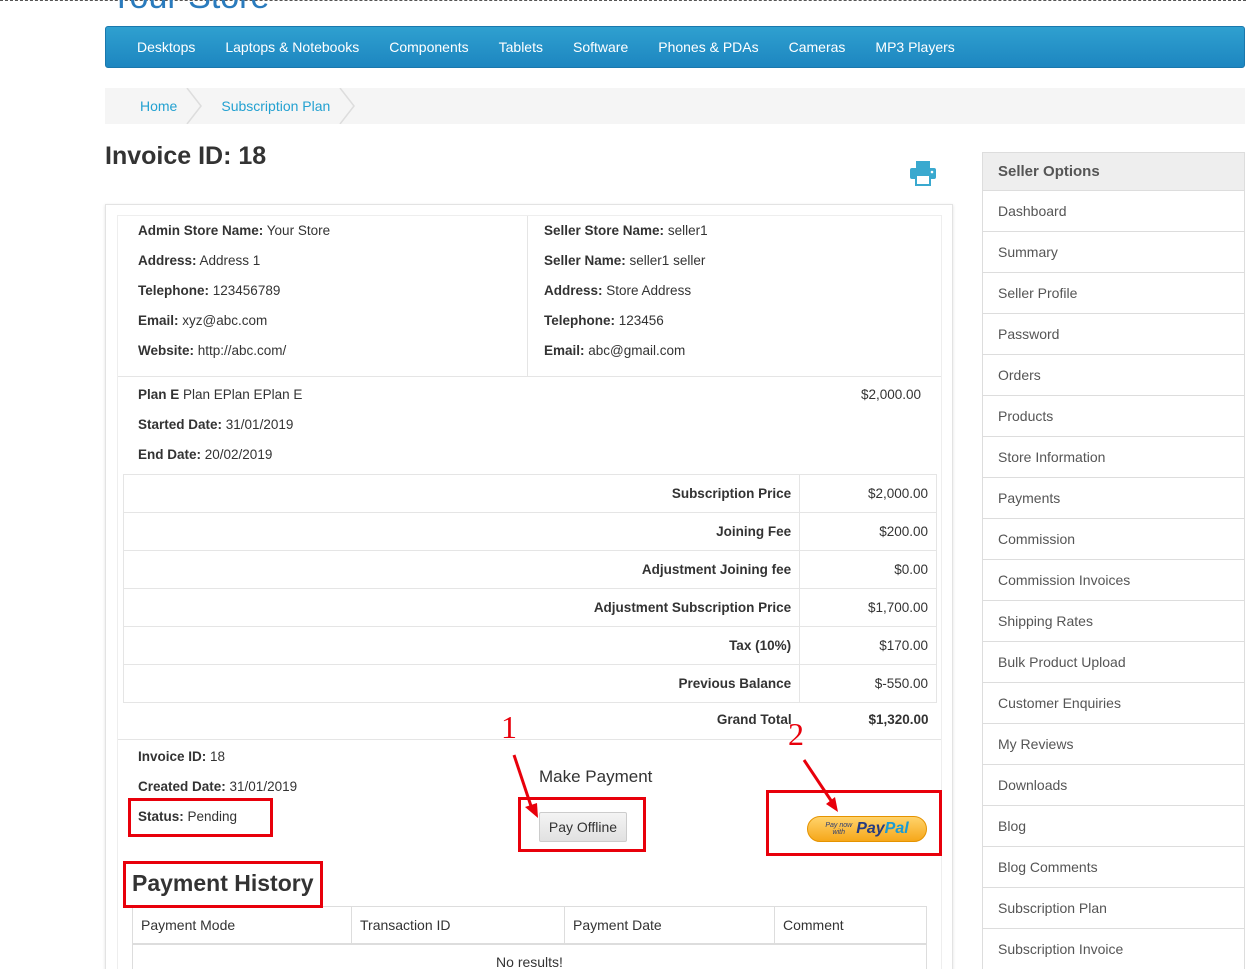 This screenshot has height=969, width=1246. What do you see at coordinates (868, 569) in the screenshot?
I see `total-value: $0.00` at bounding box center [868, 569].